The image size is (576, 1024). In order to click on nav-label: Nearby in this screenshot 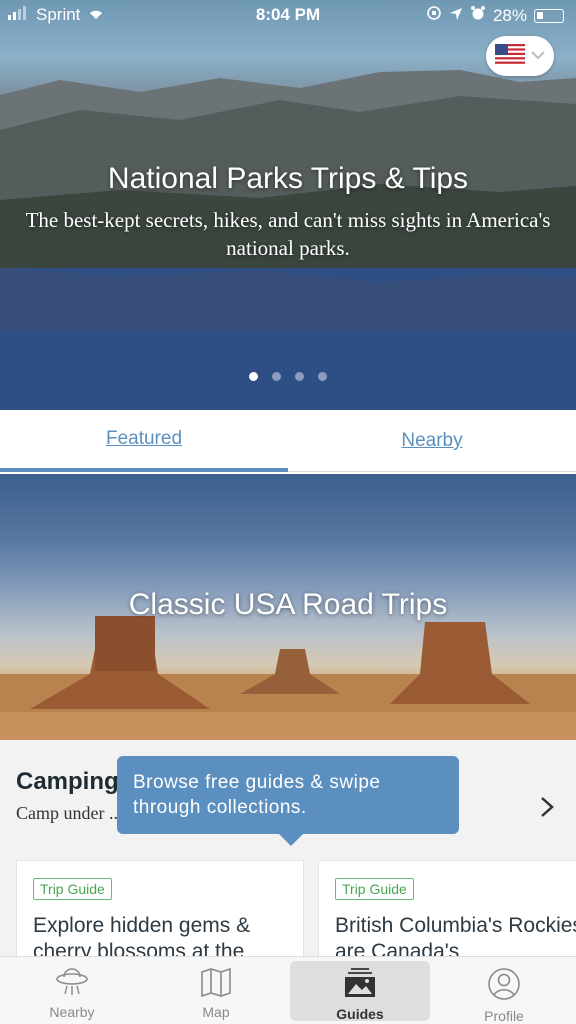, I will do `click(72, 1012)`.